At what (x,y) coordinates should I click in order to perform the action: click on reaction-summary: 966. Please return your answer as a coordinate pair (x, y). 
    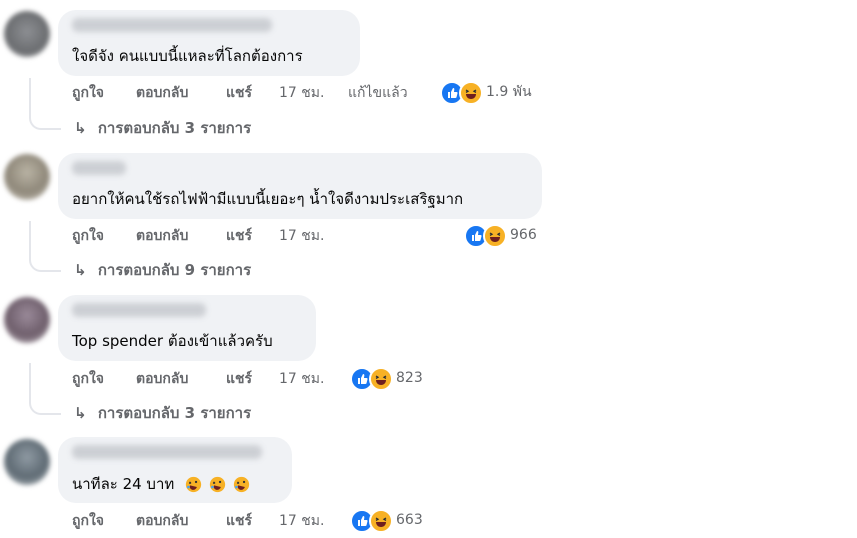
    Looking at the image, I should click on (504, 236).